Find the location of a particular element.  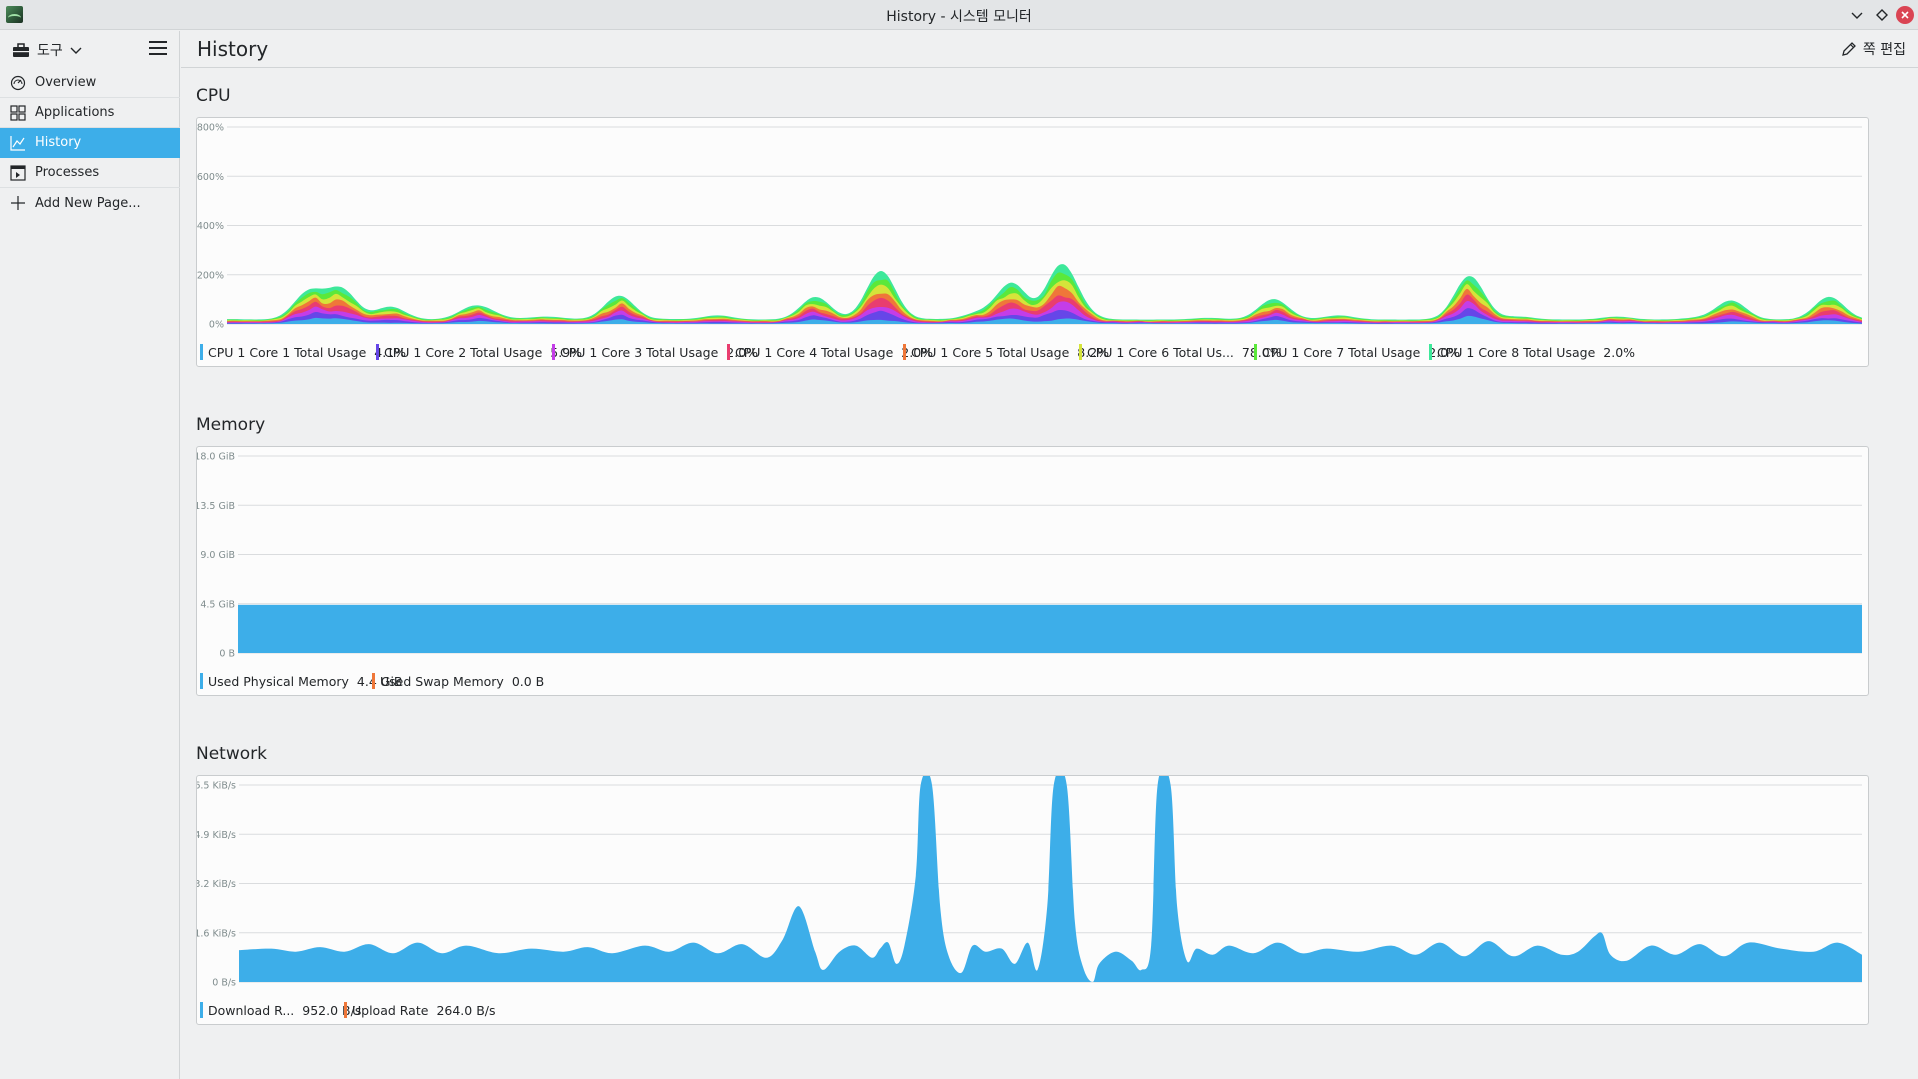

sidebar-item-overview: Overview is located at coordinates (90, 83).